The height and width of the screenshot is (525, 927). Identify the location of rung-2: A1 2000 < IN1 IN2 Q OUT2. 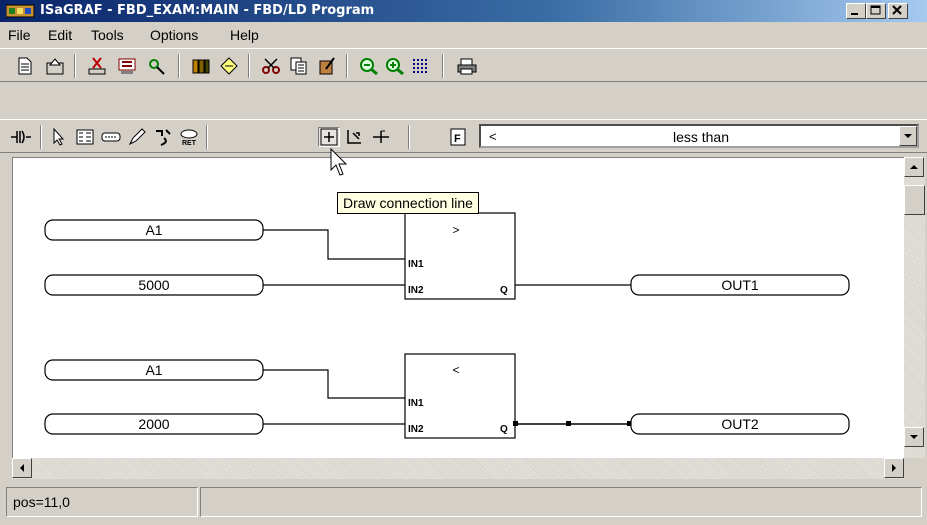
(447, 396).